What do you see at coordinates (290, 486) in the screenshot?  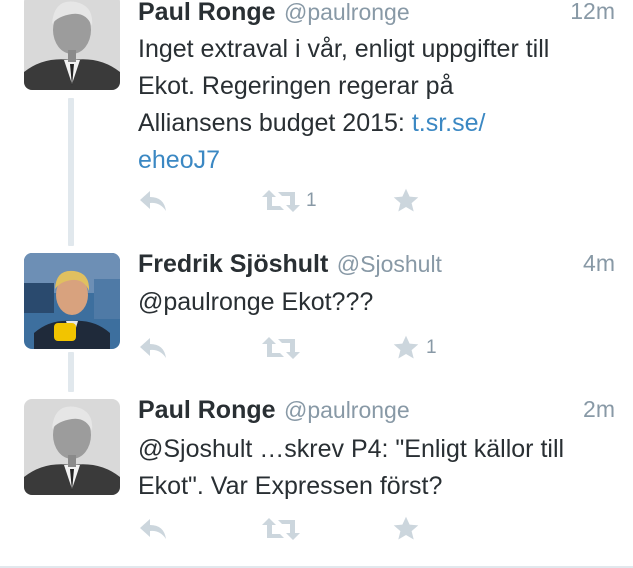 I see `tweet-text-line: Ekot". Var Expressen först?` at bounding box center [290, 486].